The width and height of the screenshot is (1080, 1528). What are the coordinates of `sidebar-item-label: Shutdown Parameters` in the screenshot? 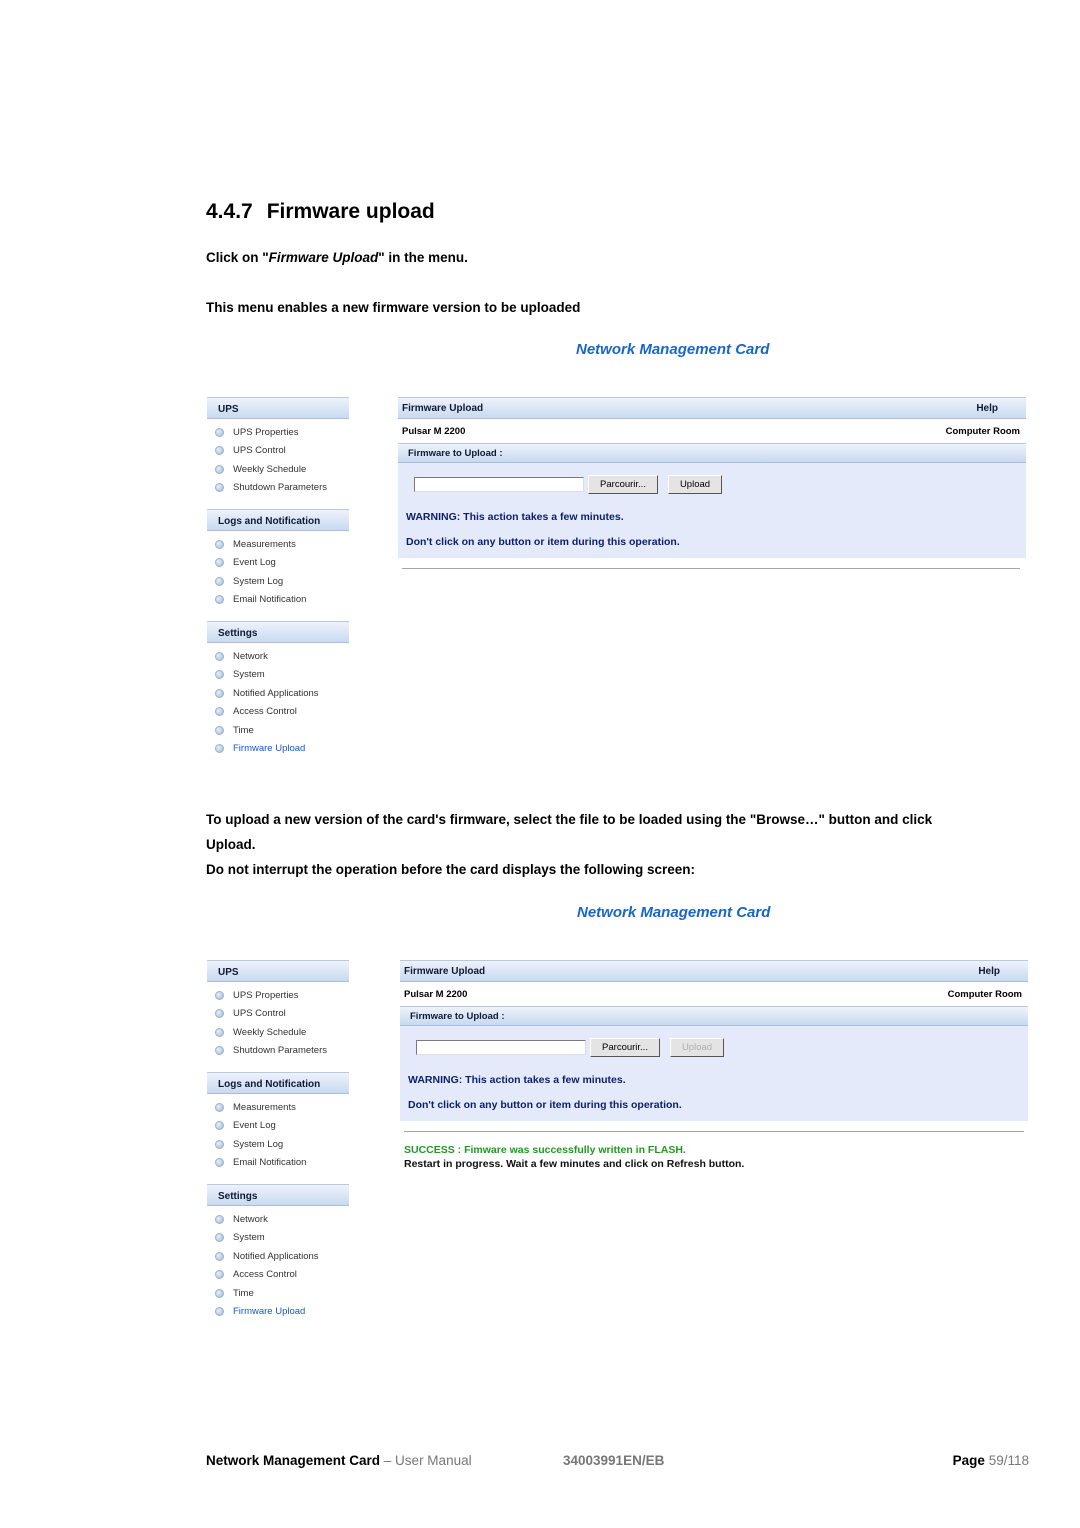 It's located at (280, 1051).